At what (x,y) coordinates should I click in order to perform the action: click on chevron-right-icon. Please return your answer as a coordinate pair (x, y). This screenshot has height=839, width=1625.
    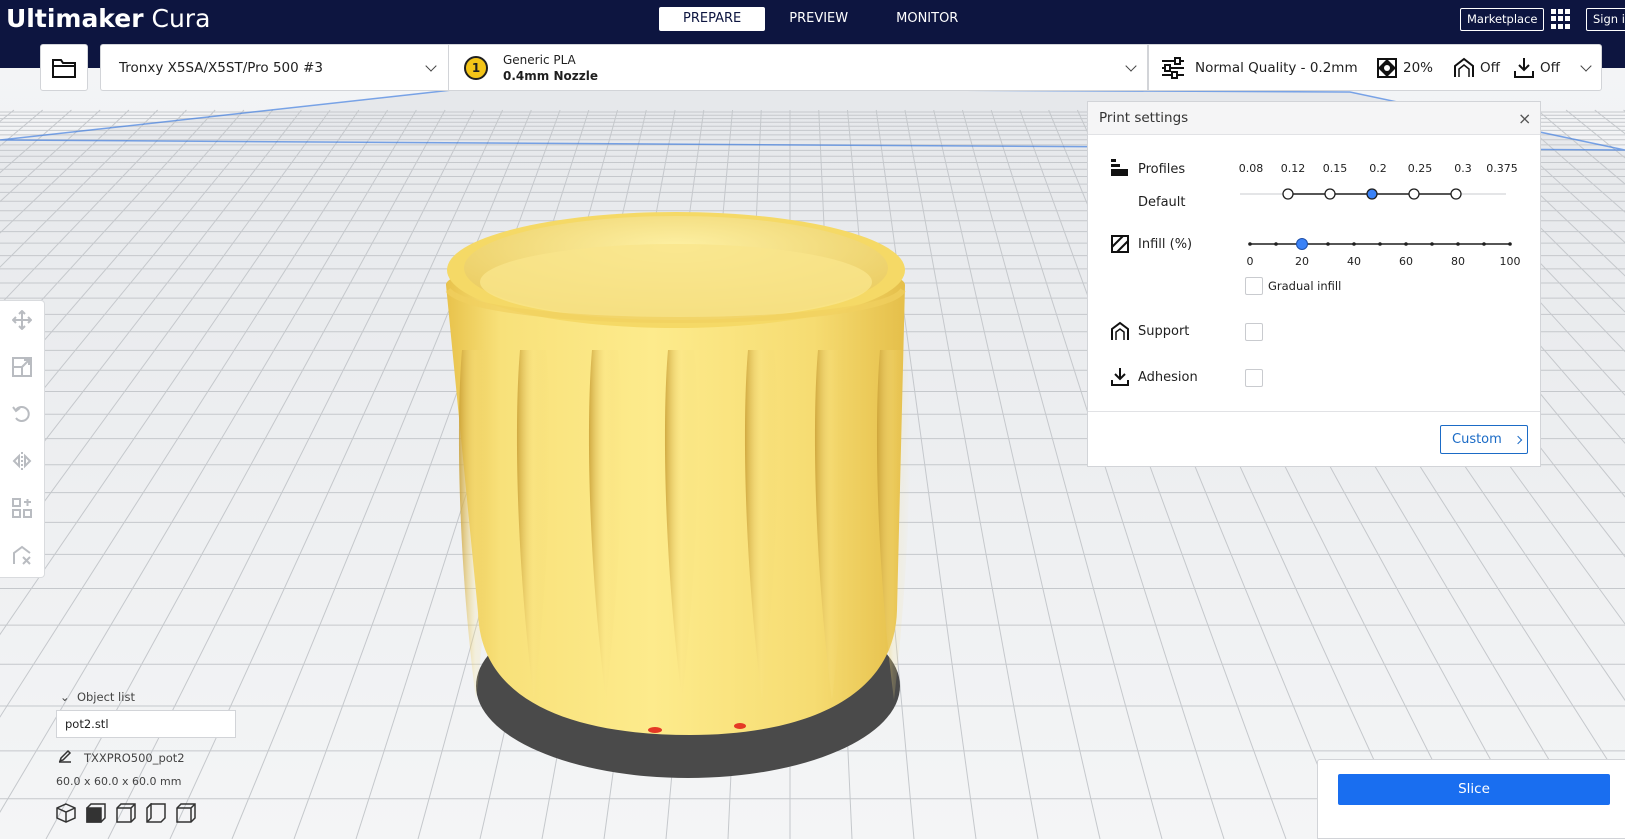
    Looking at the image, I should click on (1518, 440).